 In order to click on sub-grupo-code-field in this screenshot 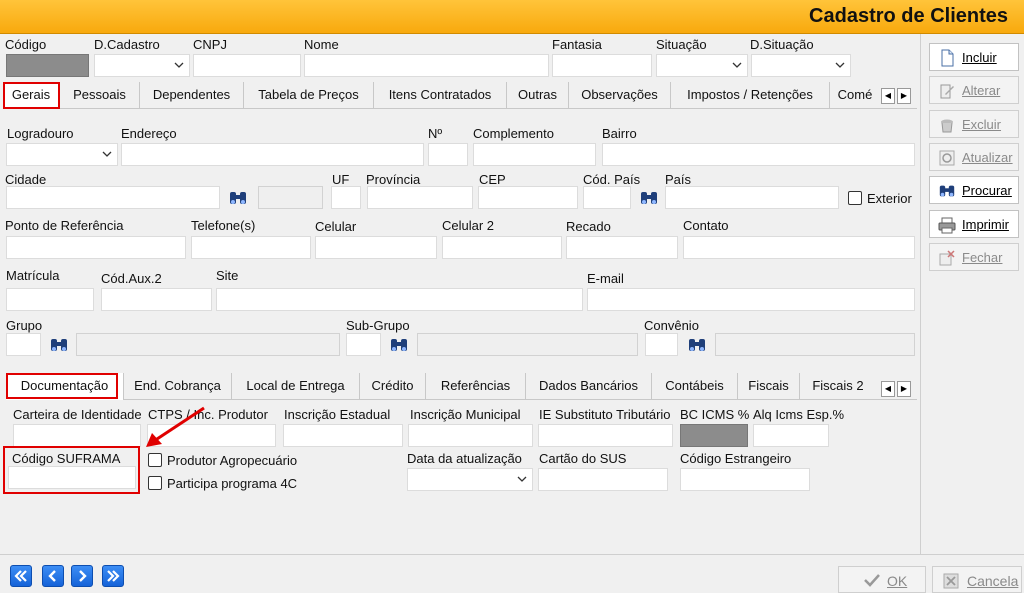, I will do `click(363, 344)`.